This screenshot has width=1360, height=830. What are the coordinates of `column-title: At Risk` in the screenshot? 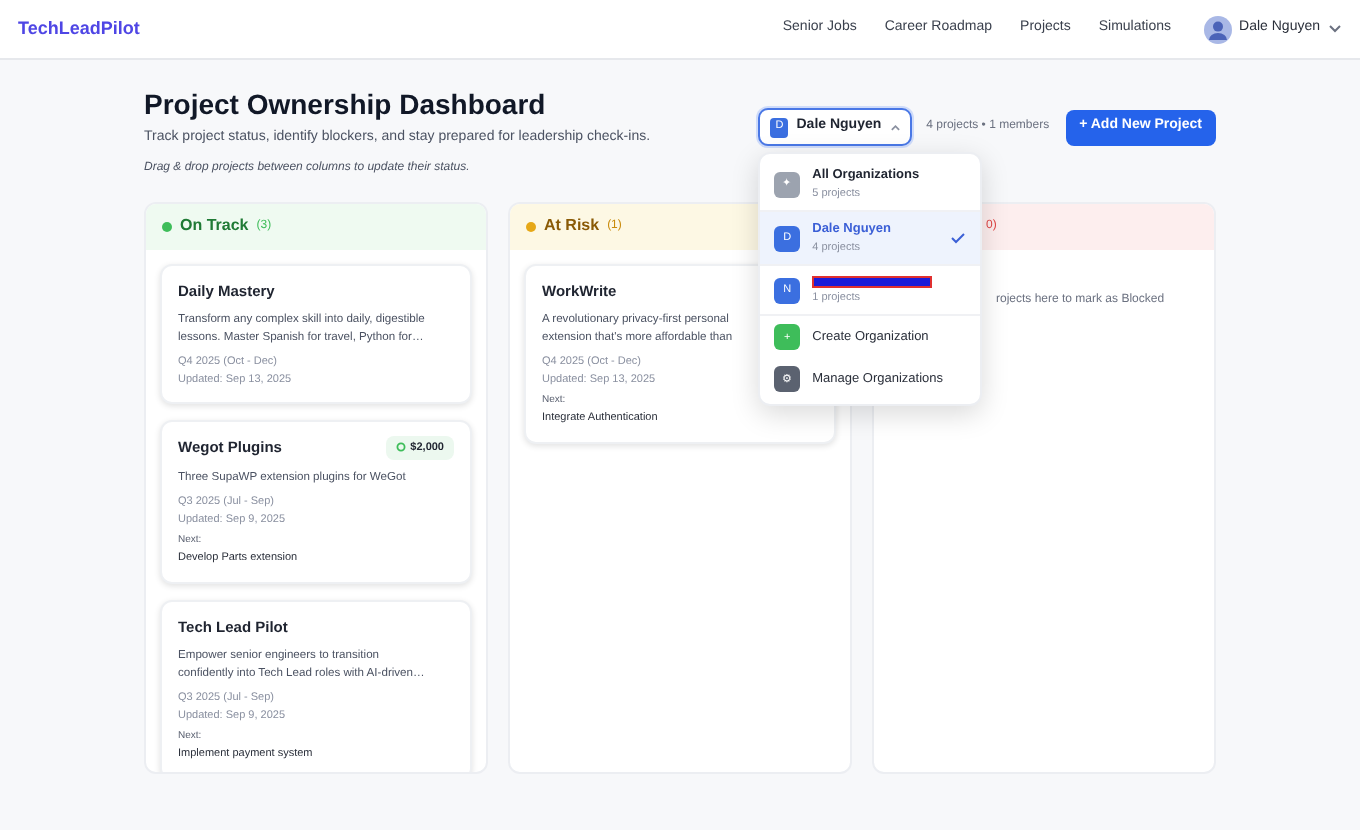 It's located at (572, 226).